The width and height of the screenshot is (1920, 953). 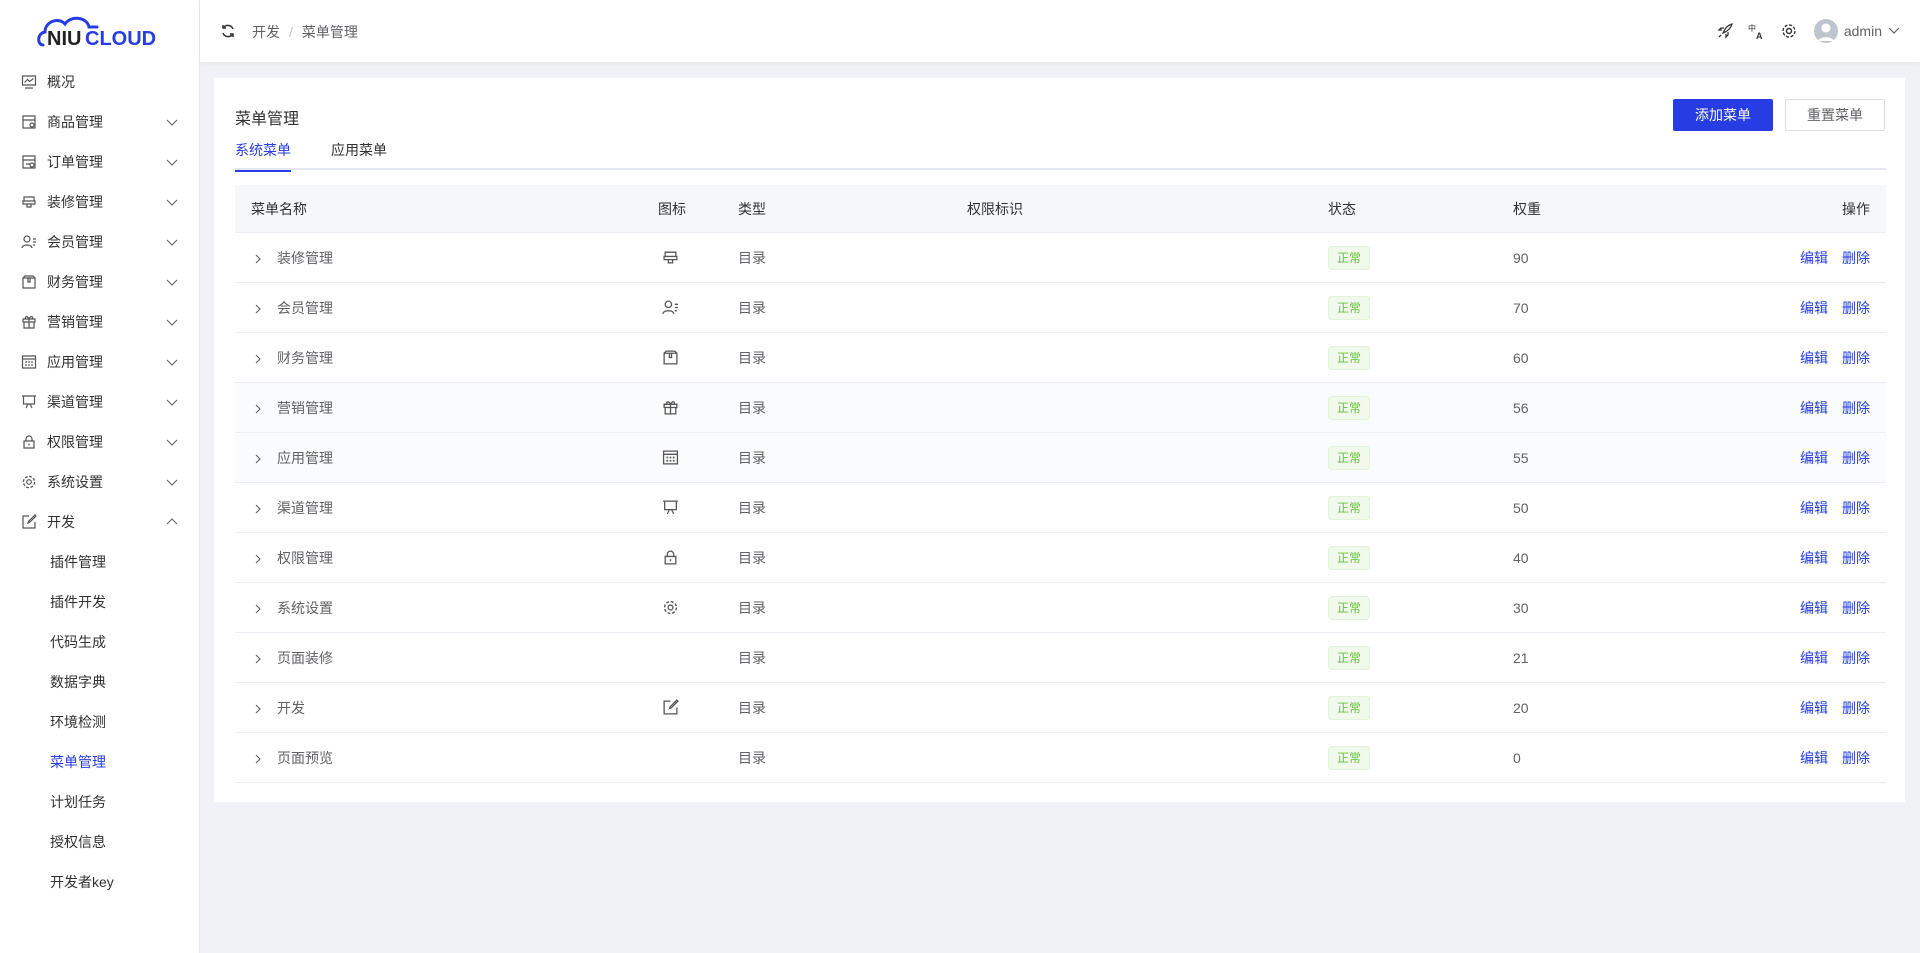 I want to click on add-menu-button: 添加菜单, so click(x=1723, y=115).